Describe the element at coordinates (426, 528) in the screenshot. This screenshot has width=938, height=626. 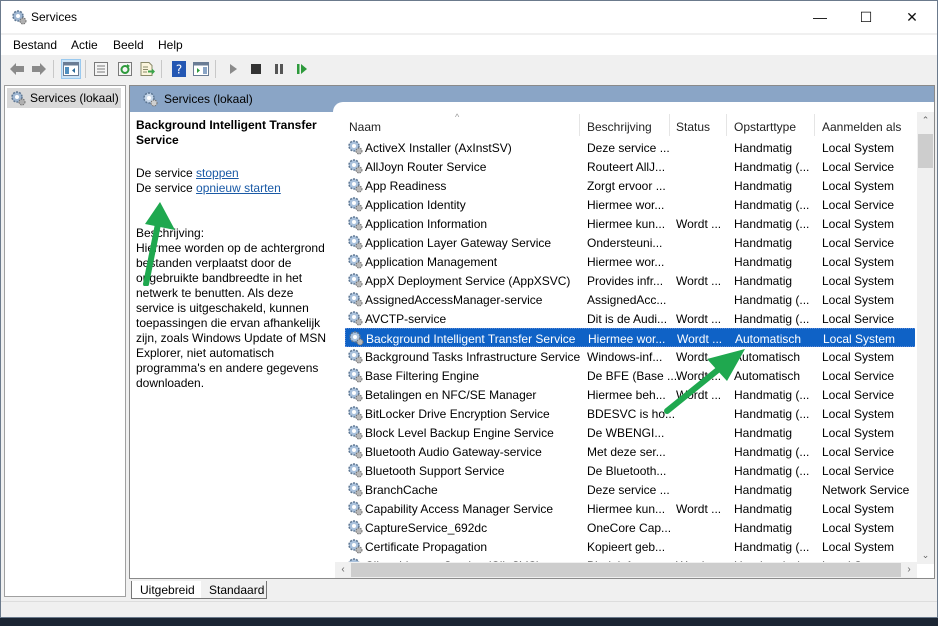
I see `service-name: CaptureService_692dc` at that location.